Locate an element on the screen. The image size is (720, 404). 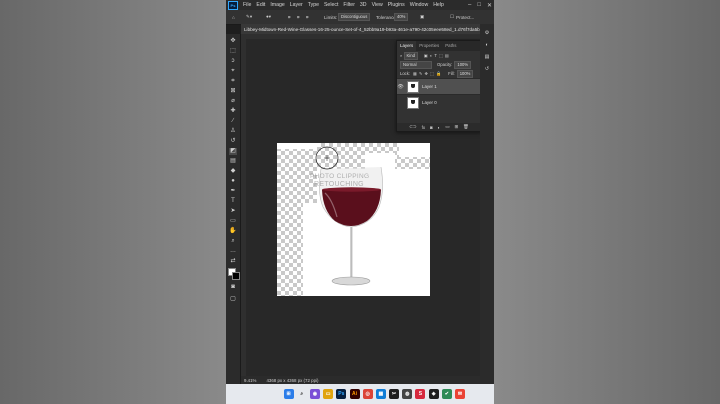
panel-tabs: Layers Properties Paths is located at coordinates (439, 46).